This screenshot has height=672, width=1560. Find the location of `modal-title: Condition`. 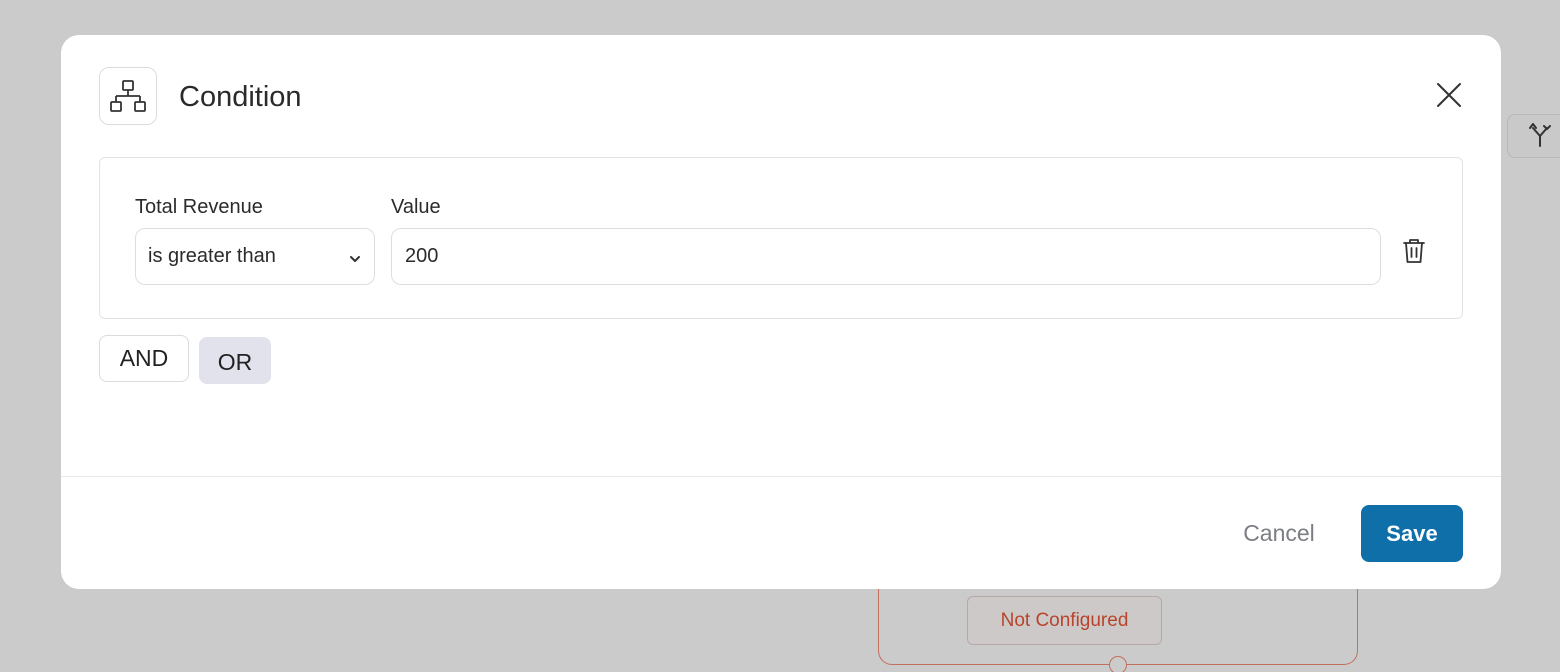

modal-title: Condition is located at coordinates (240, 97).